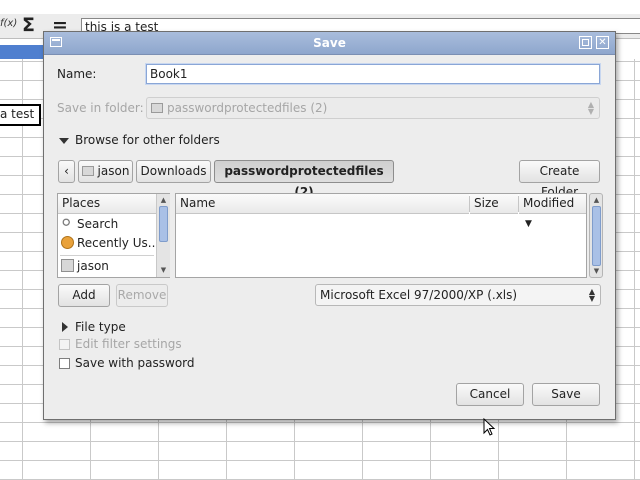  What do you see at coordinates (105, 171) in the screenshot?
I see `path-button-jason: jason` at bounding box center [105, 171].